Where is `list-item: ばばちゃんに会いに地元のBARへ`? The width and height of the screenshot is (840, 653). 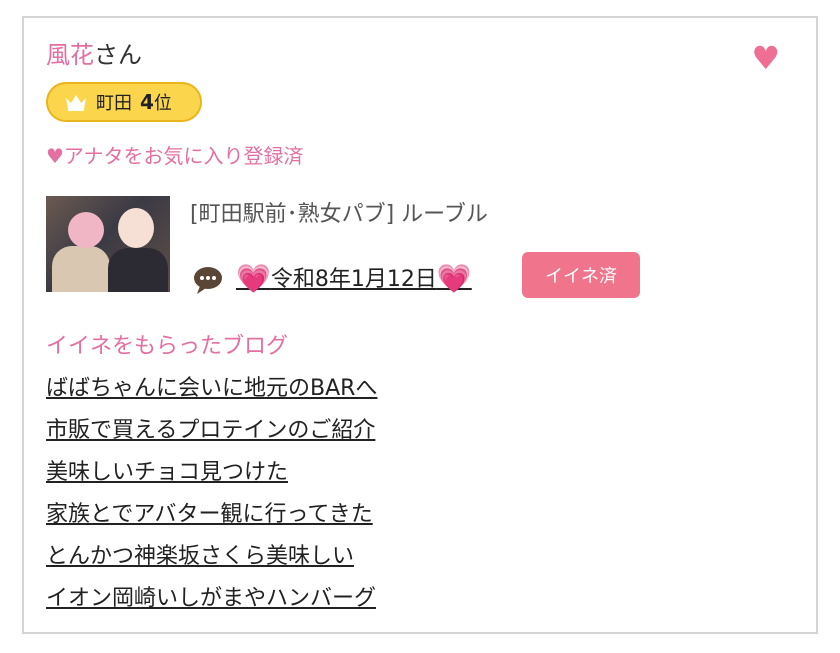 list-item: ばばちゃんに会いに地元のBARへ is located at coordinates (211, 395).